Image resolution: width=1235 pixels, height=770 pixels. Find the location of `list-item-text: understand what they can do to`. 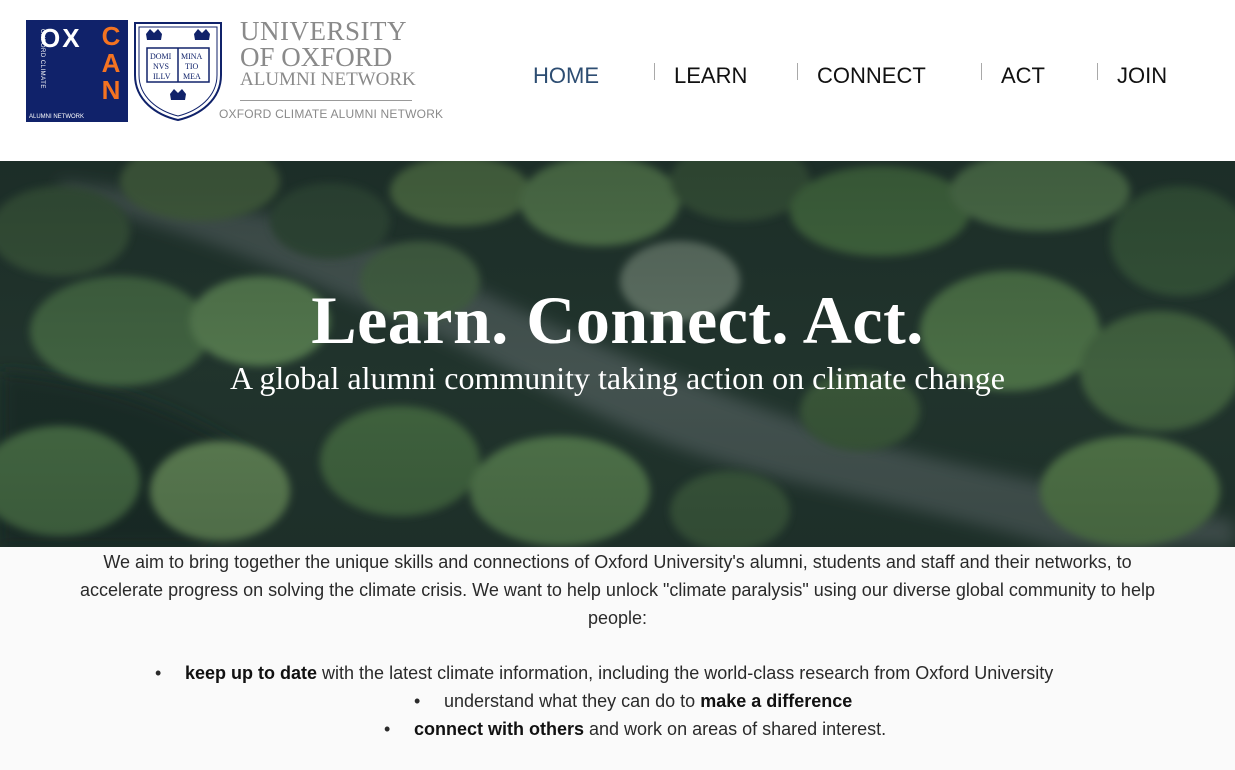

list-item-text: understand what they can do to is located at coordinates (572, 701).